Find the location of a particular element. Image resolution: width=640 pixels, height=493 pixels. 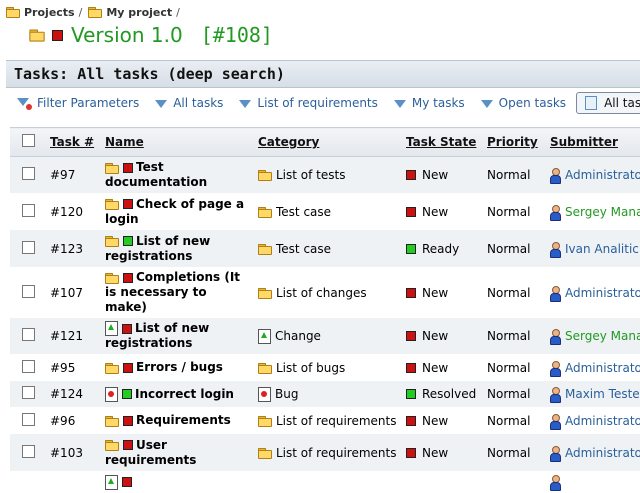

task-submitter: Maxim Tester is located at coordinates (602, 394).